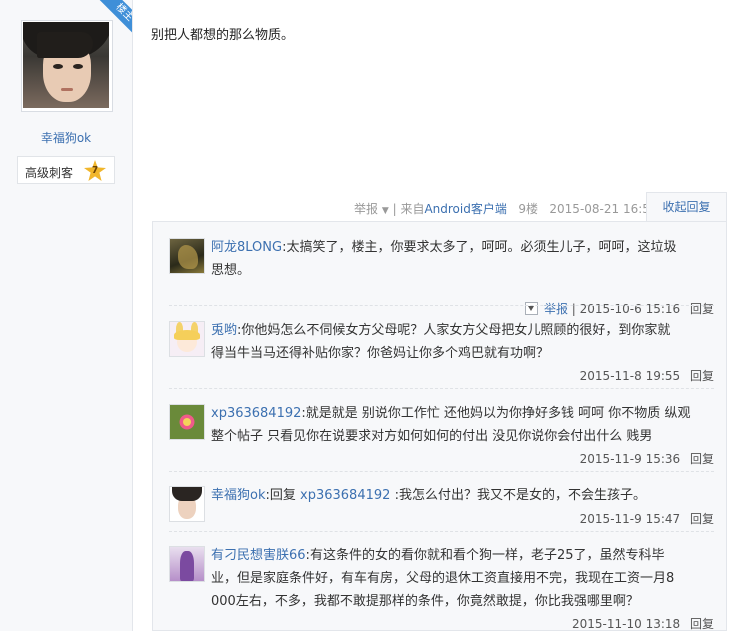 The image size is (741, 632). I want to click on reply-line: 业，但是家庭条件好，有车有房，父母的退休工资直接用不完，我现在工资一月8, so click(443, 578).